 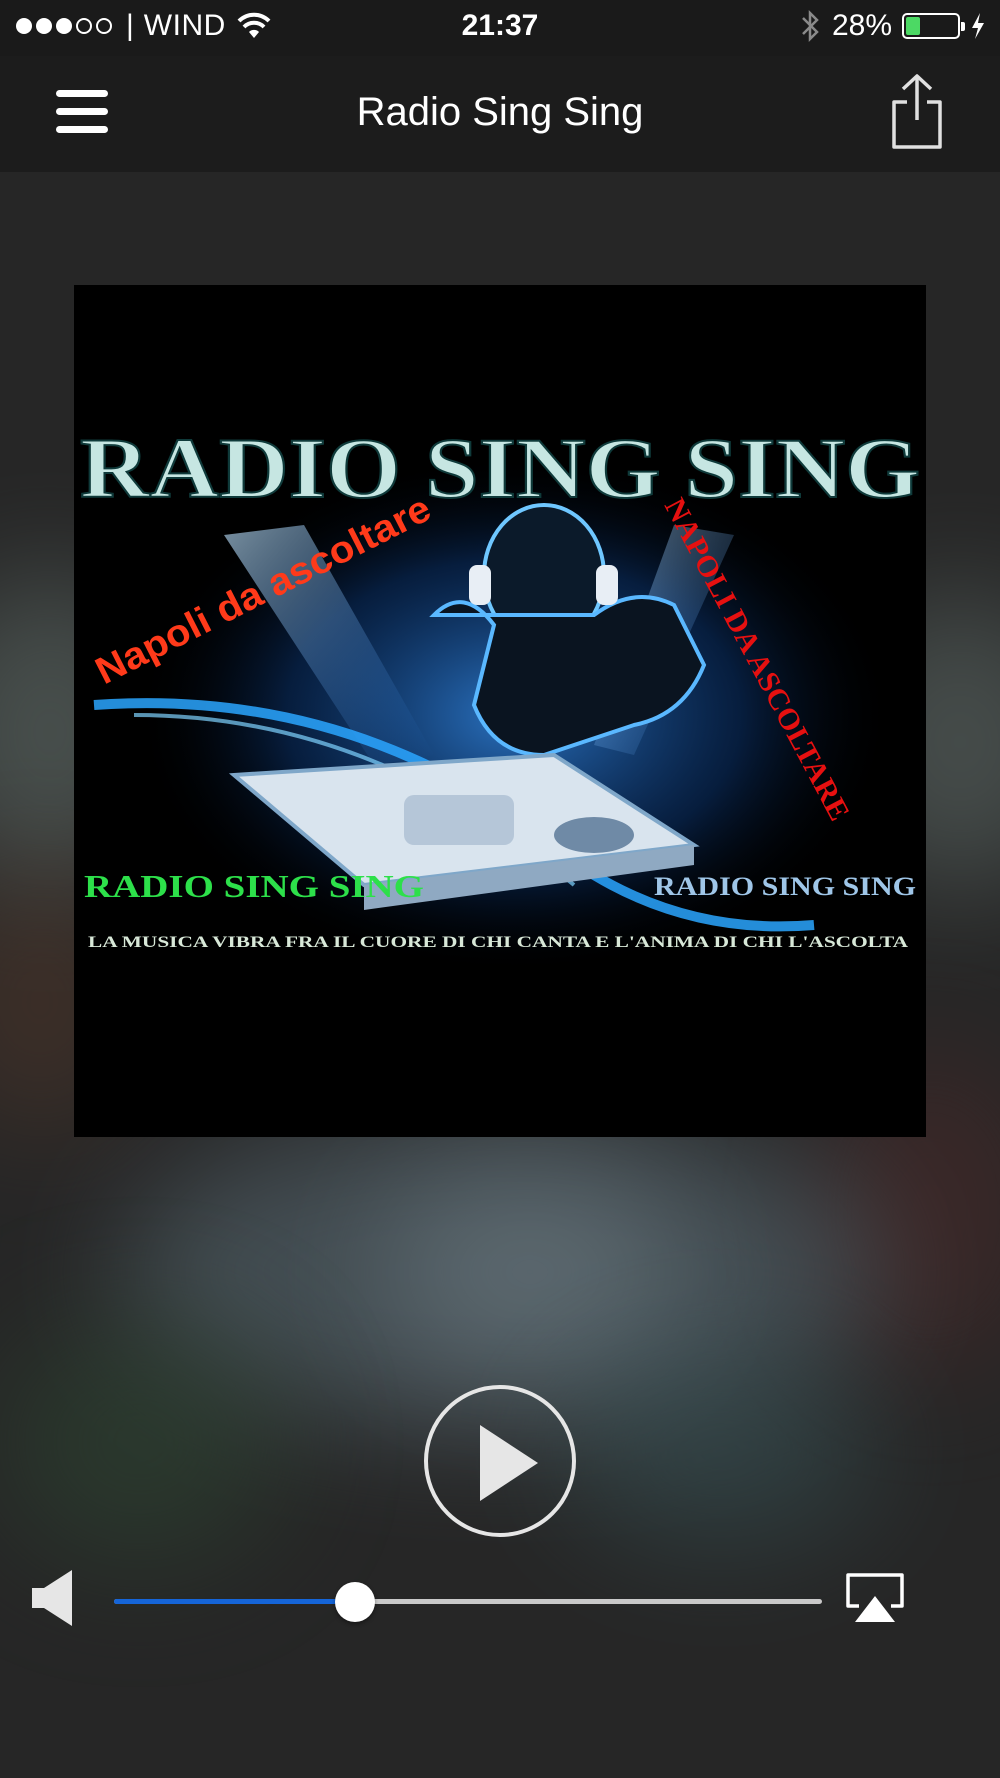 What do you see at coordinates (468, 1602) in the screenshot?
I see `volume-slider` at bounding box center [468, 1602].